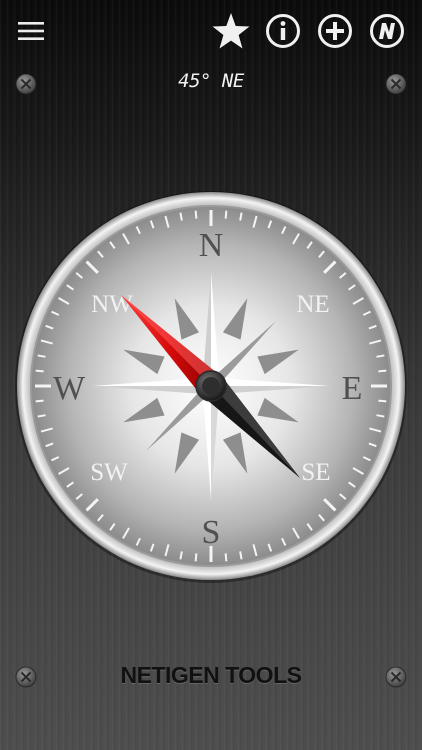 The width and height of the screenshot is (422, 750). Describe the element at coordinates (69, 388) in the screenshot. I see `label-west: W` at that location.